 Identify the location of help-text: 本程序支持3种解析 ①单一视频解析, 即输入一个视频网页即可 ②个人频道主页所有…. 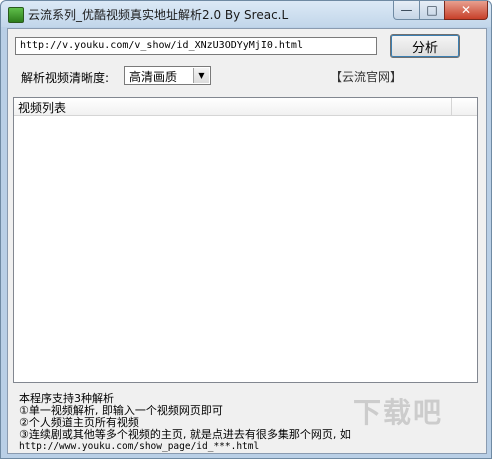
(185, 423).